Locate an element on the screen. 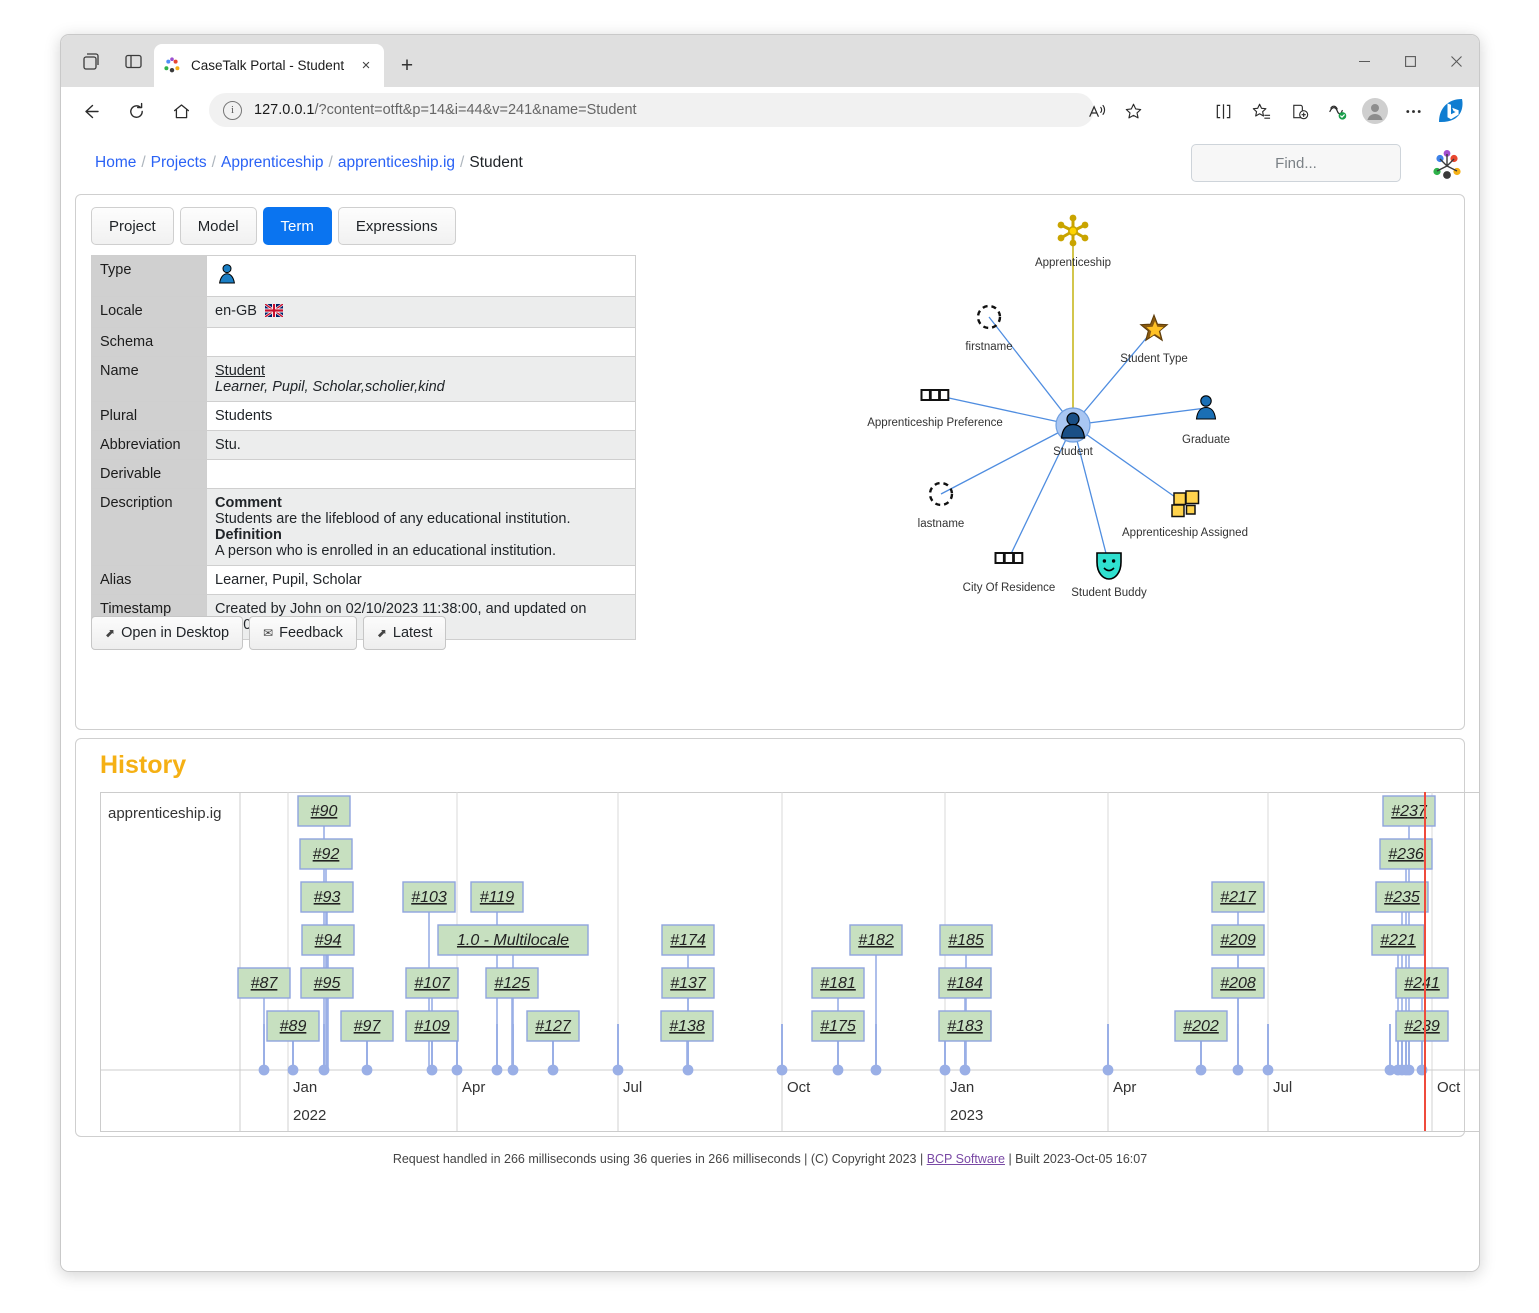 The image size is (1539, 1313). history-node: #93 is located at coordinates (327, 897).